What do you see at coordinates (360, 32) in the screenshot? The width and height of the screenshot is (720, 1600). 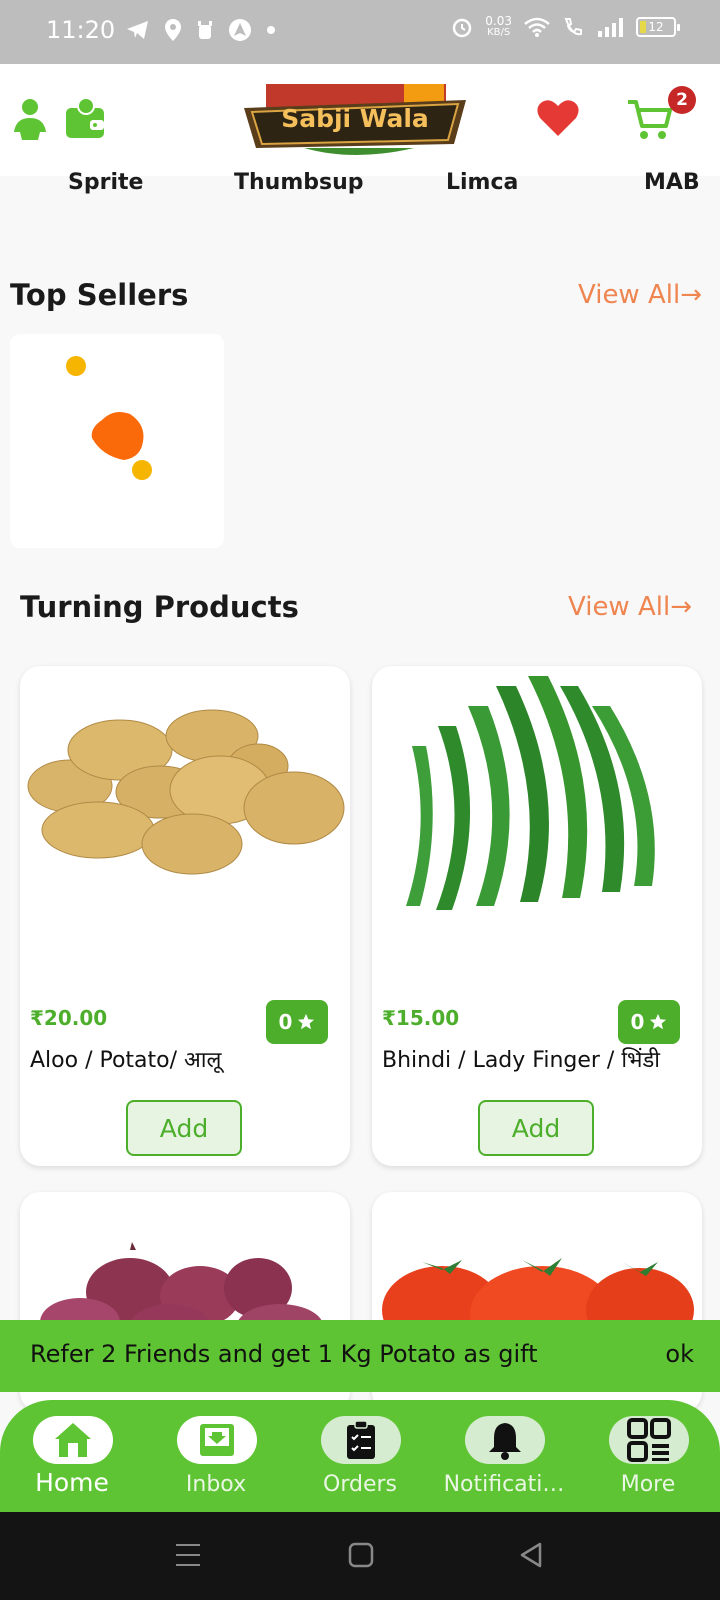 I see `status-bar: 11:20 0.03 KB/S 12` at bounding box center [360, 32].